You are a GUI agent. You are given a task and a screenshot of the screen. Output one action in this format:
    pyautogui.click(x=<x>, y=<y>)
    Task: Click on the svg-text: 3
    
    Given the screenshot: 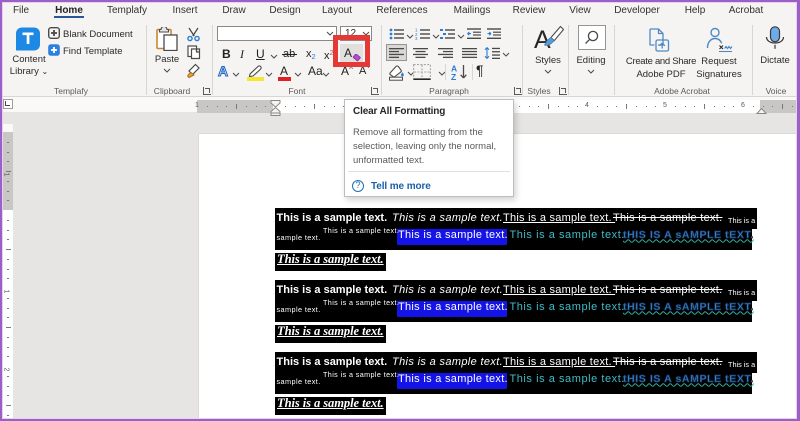 What is the action you would take?
    pyautogui.click(x=416, y=38)
    